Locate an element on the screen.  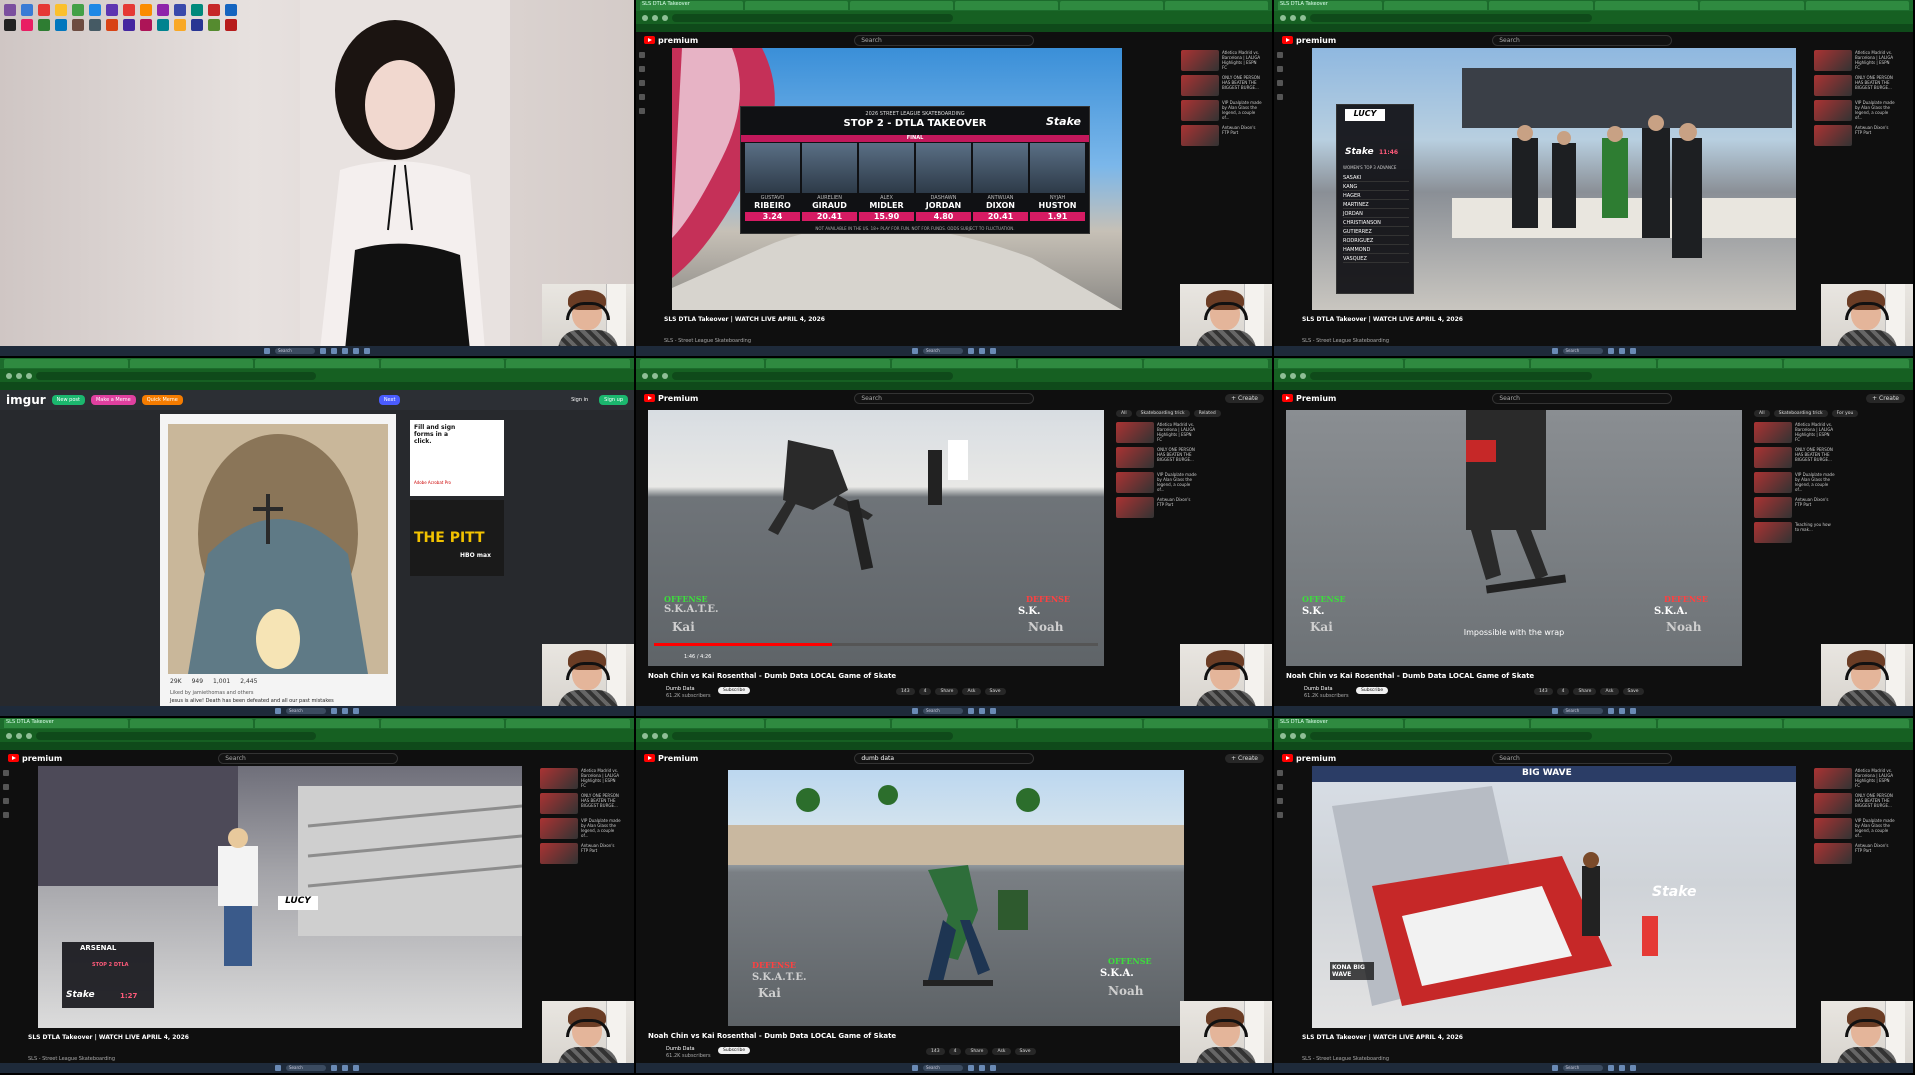
video-player: BIG WAVE KONA BIG WAVE Stake is located at coordinates (1554, 897).